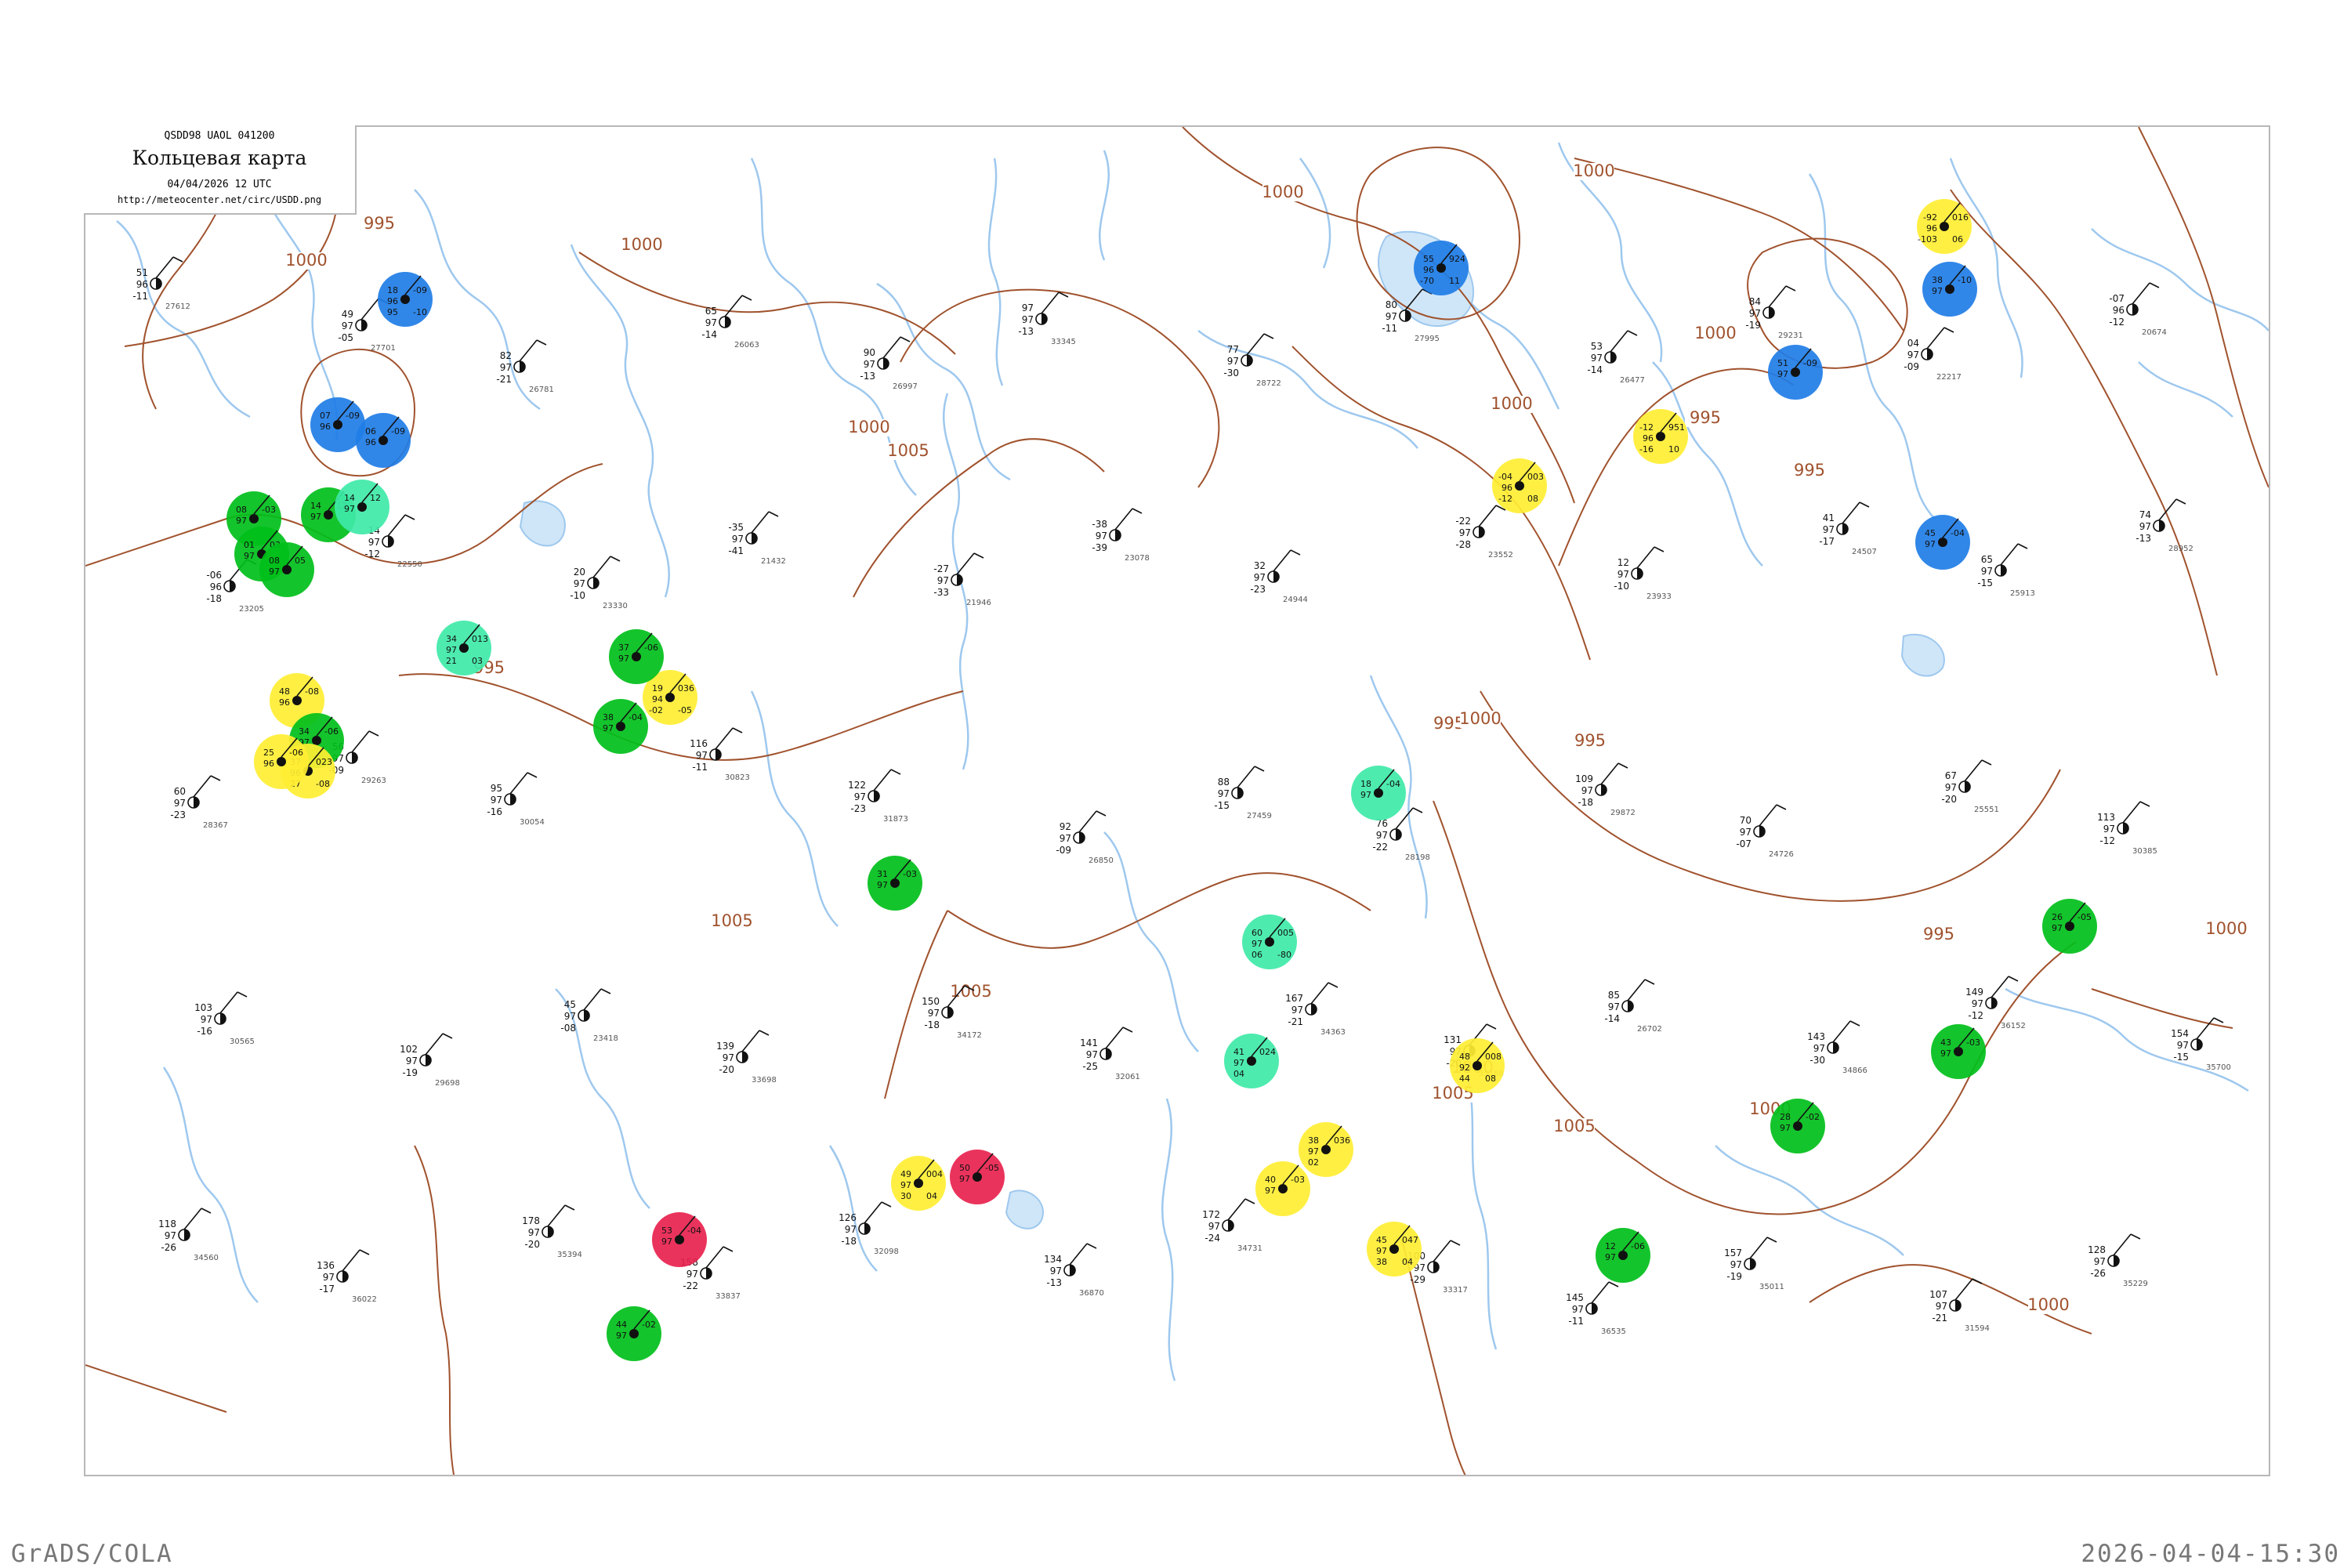  I want to click on temperature: 12, so click(1623, 563).